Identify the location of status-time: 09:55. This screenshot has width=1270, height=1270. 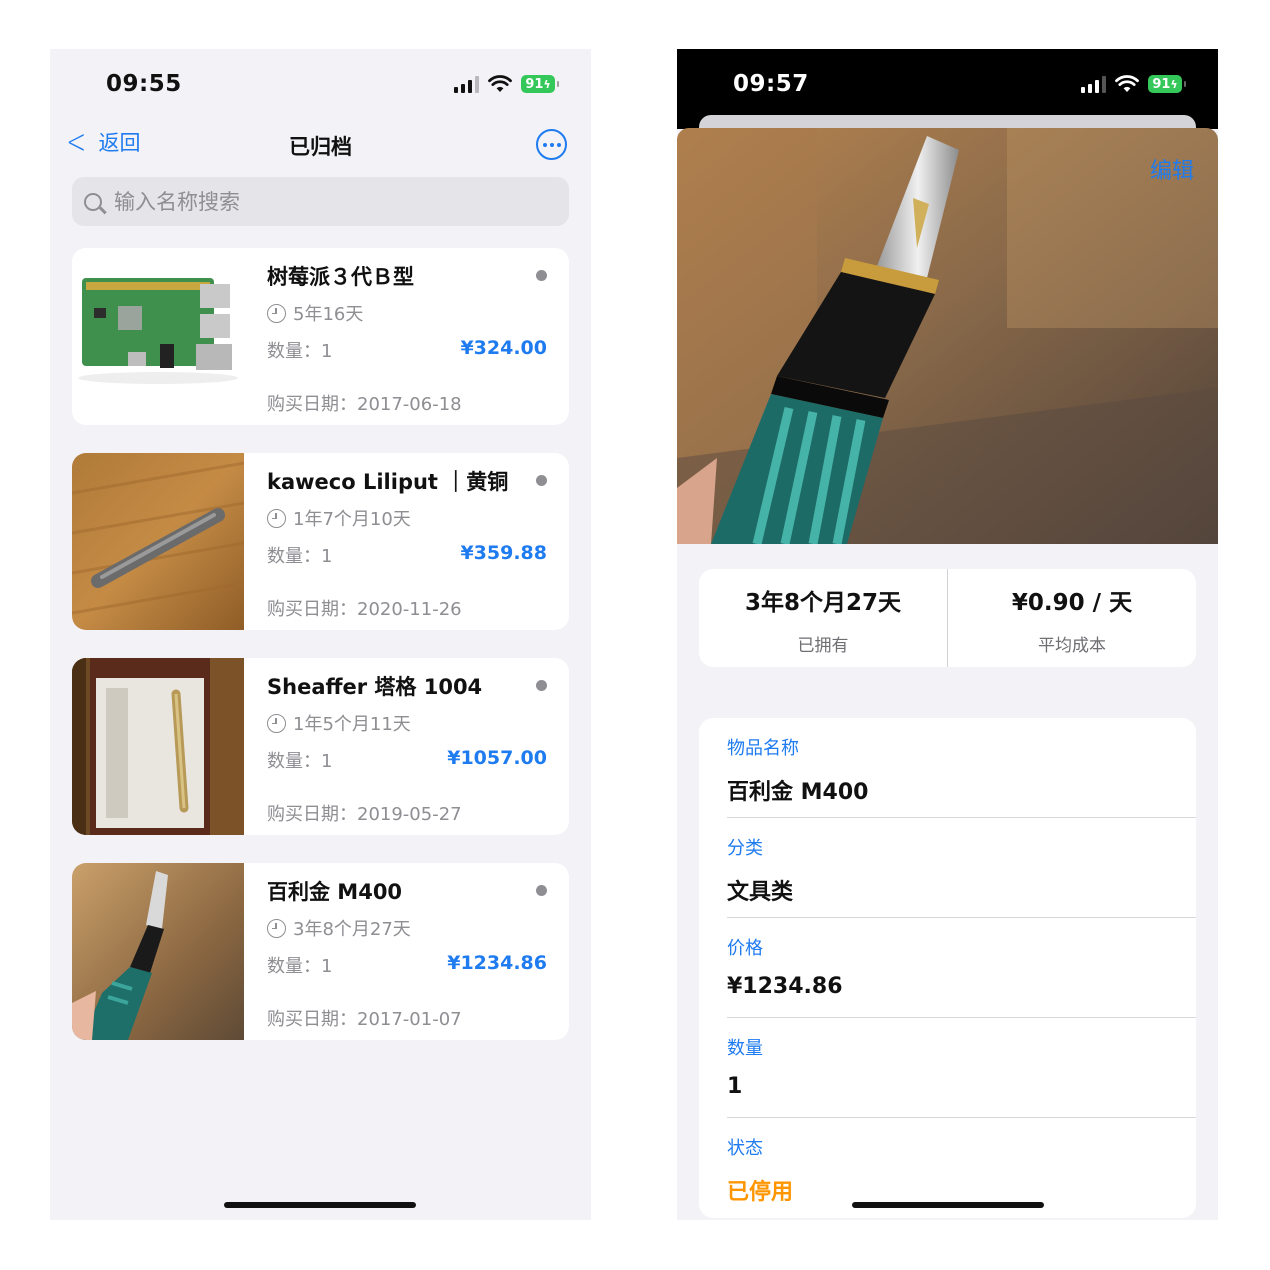
(144, 84).